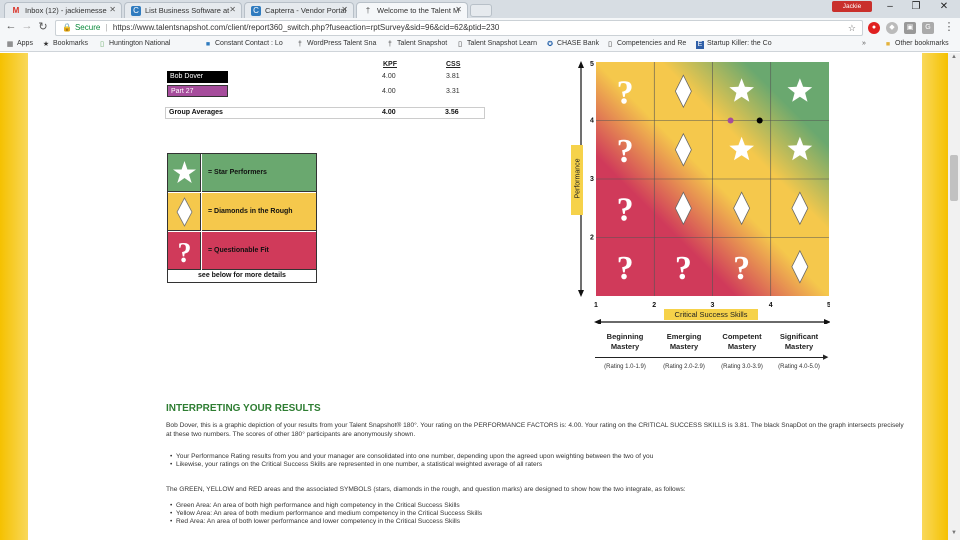 The width and height of the screenshot is (960, 540). I want to click on scroll-thumb, so click(954, 178).